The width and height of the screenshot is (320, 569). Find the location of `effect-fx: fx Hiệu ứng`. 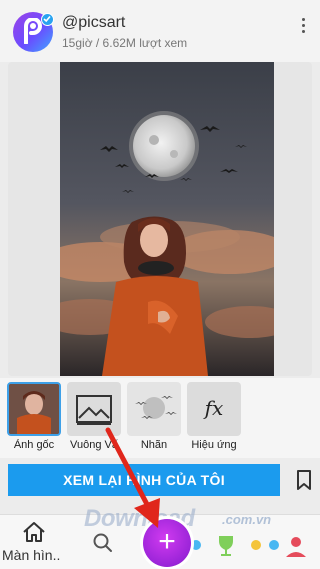

effect-fx: fx Hiệu ứng is located at coordinates (214, 418).